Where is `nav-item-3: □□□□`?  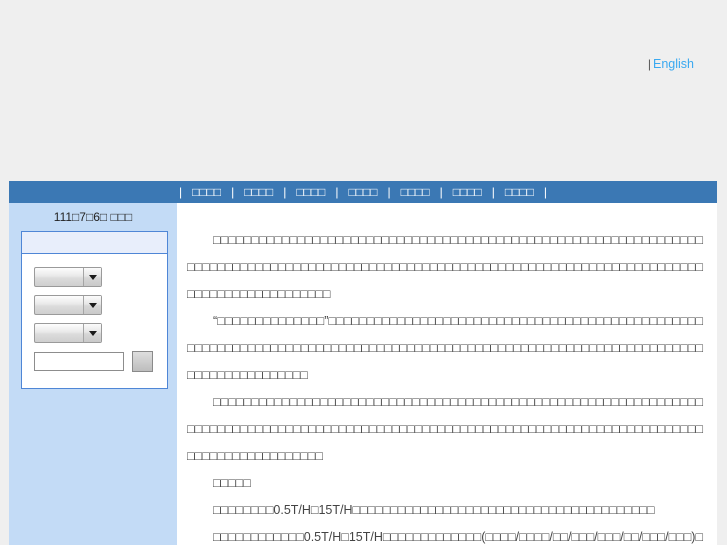 nav-item-3: □□□□ is located at coordinates (310, 192).